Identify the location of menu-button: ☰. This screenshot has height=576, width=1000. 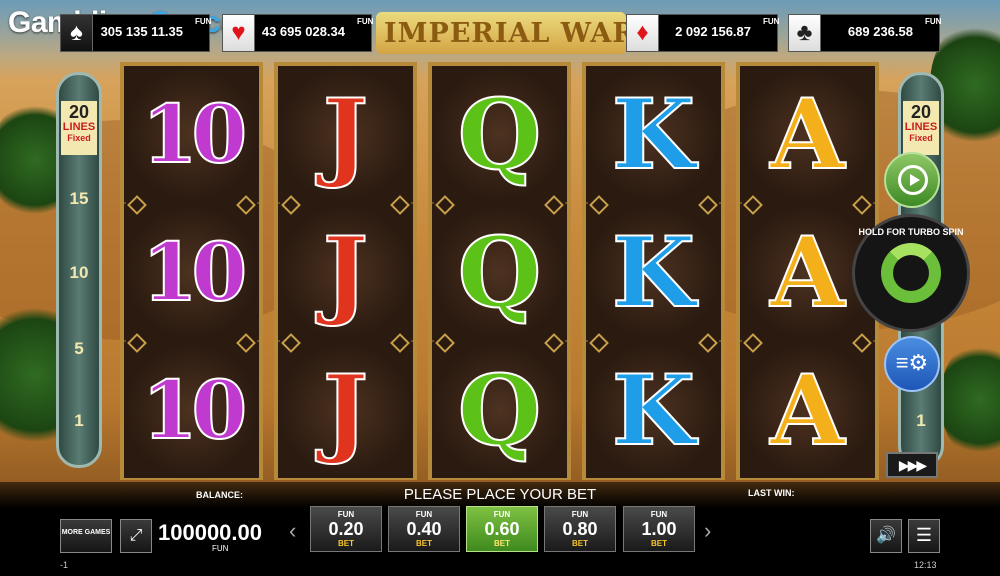
(924, 536).